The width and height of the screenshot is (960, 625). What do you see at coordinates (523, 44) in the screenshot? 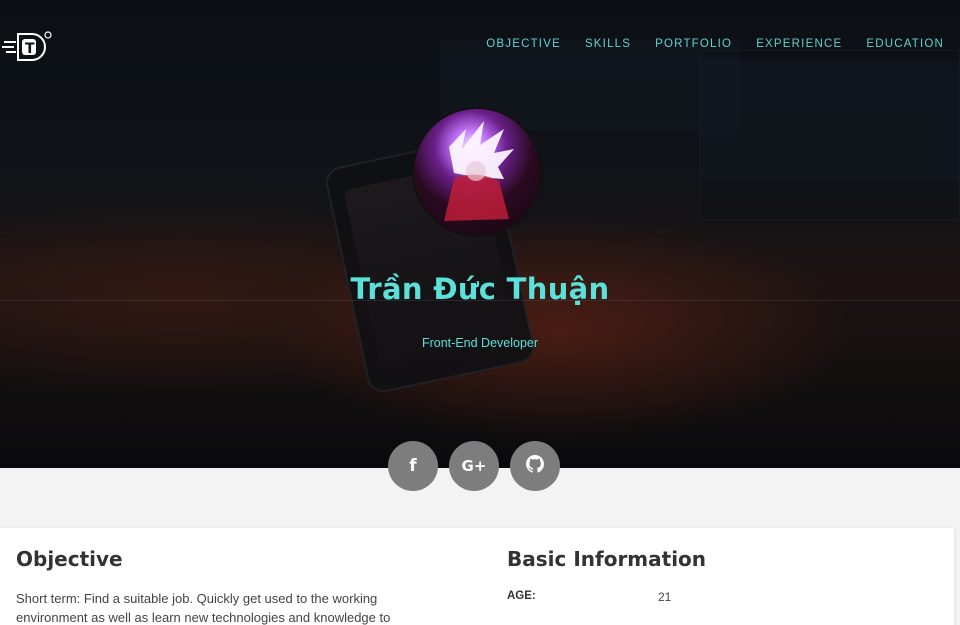
I see `nav-objective: OBJECTIVE` at bounding box center [523, 44].